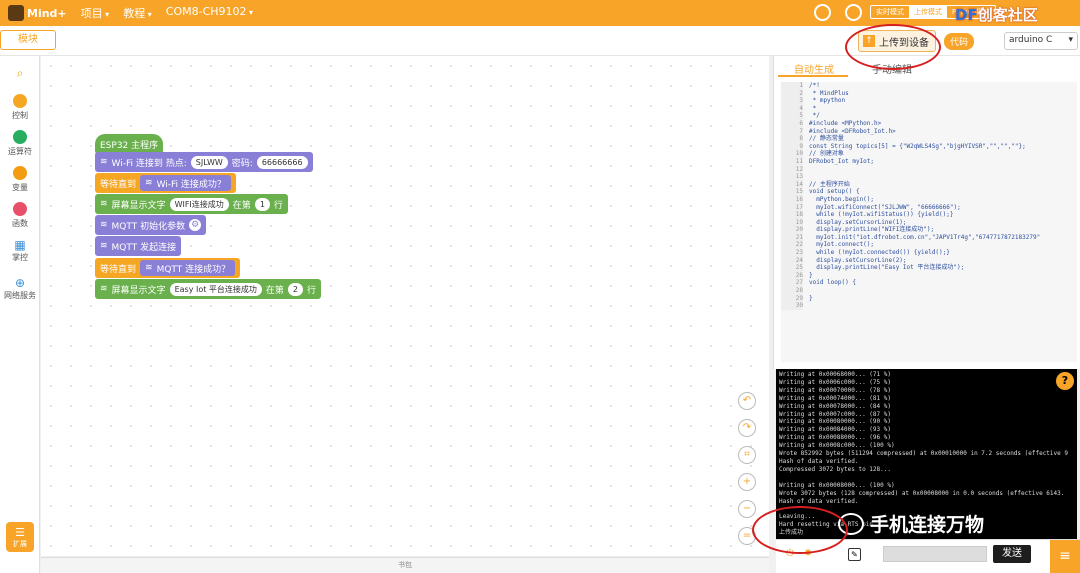  I want to click on block-wait-mqtt: 等待直到 ≋ MQTT 连接成功？, so click(168, 268).